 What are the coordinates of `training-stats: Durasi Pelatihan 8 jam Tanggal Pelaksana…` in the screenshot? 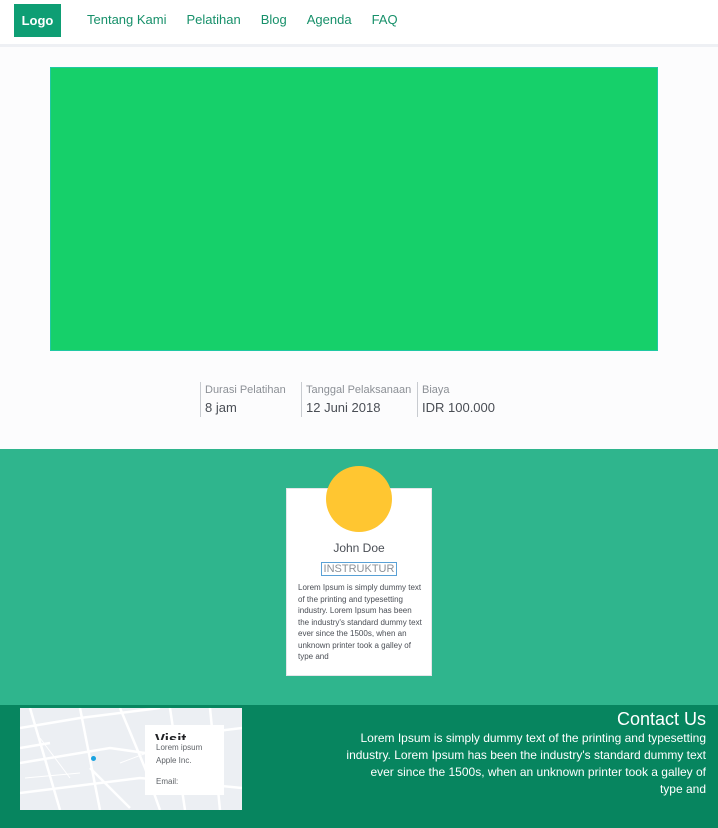 It's located at (353, 399).